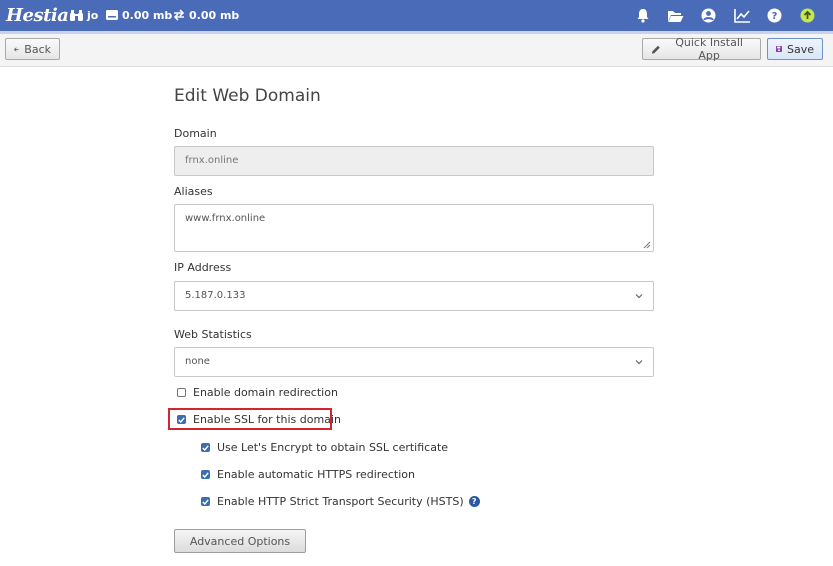 The image size is (833, 566). I want to click on https-redirect-checkbox-row: Enable automatic HTTPS redirection, so click(308, 474).